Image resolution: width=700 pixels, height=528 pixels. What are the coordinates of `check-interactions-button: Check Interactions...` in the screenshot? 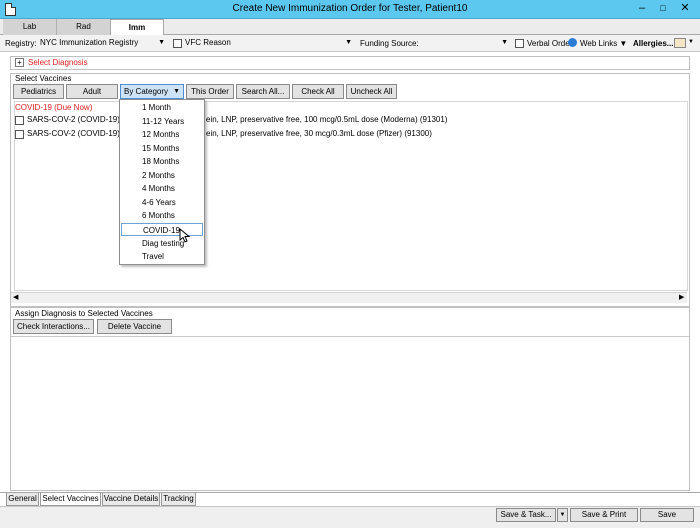 It's located at (53, 326).